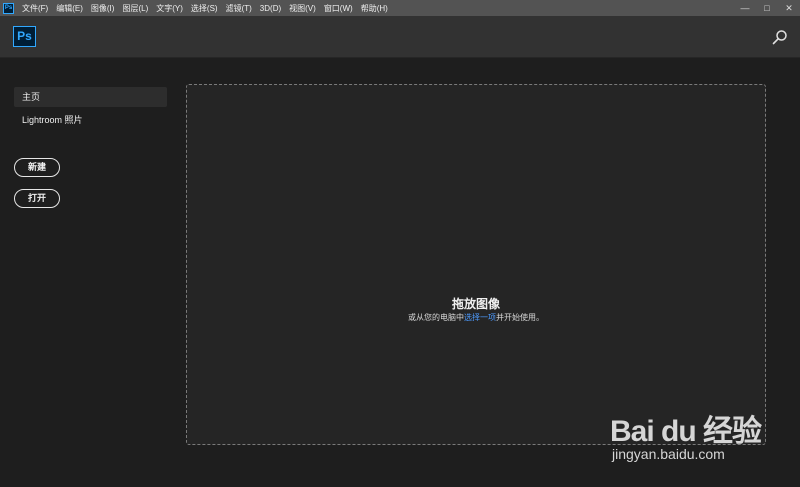  Describe the element at coordinates (302, 8) in the screenshot. I see `menu-view: 视图(V)` at that location.